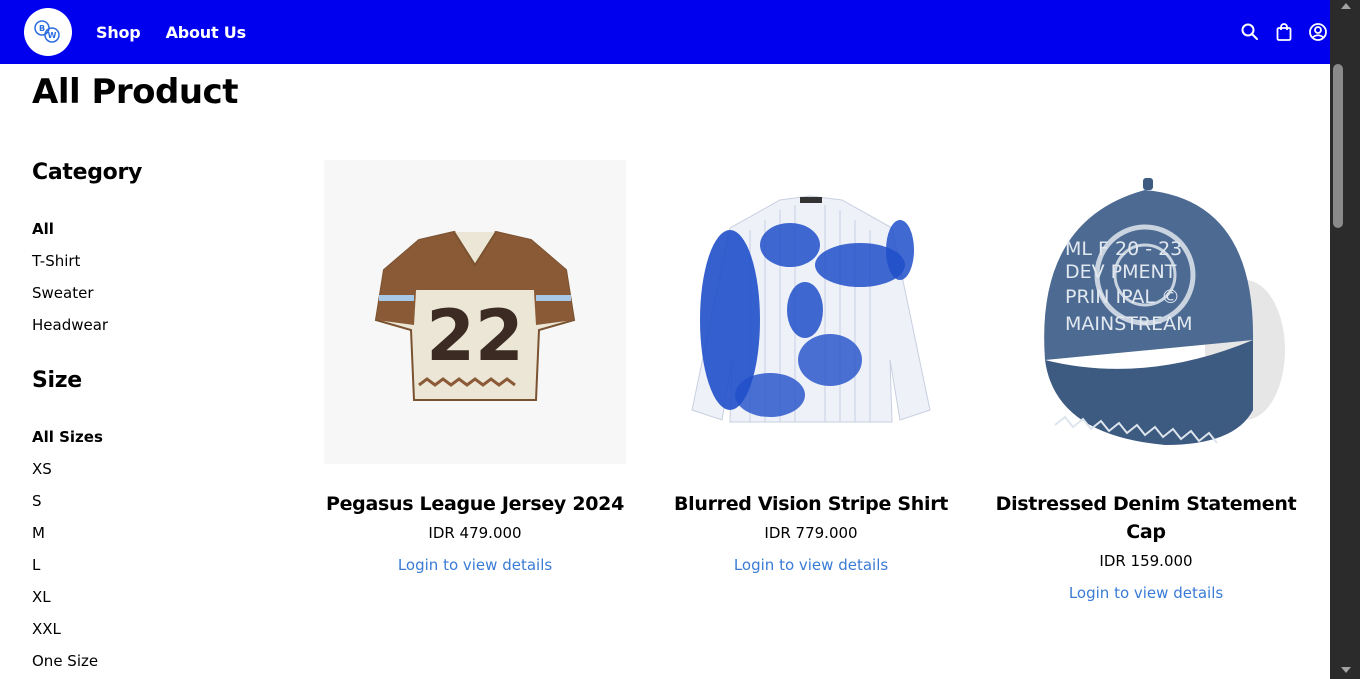 This screenshot has width=1360, height=679. What do you see at coordinates (811, 312) in the screenshot?
I see `product-image-shirt` at bounding box center [811, 312].